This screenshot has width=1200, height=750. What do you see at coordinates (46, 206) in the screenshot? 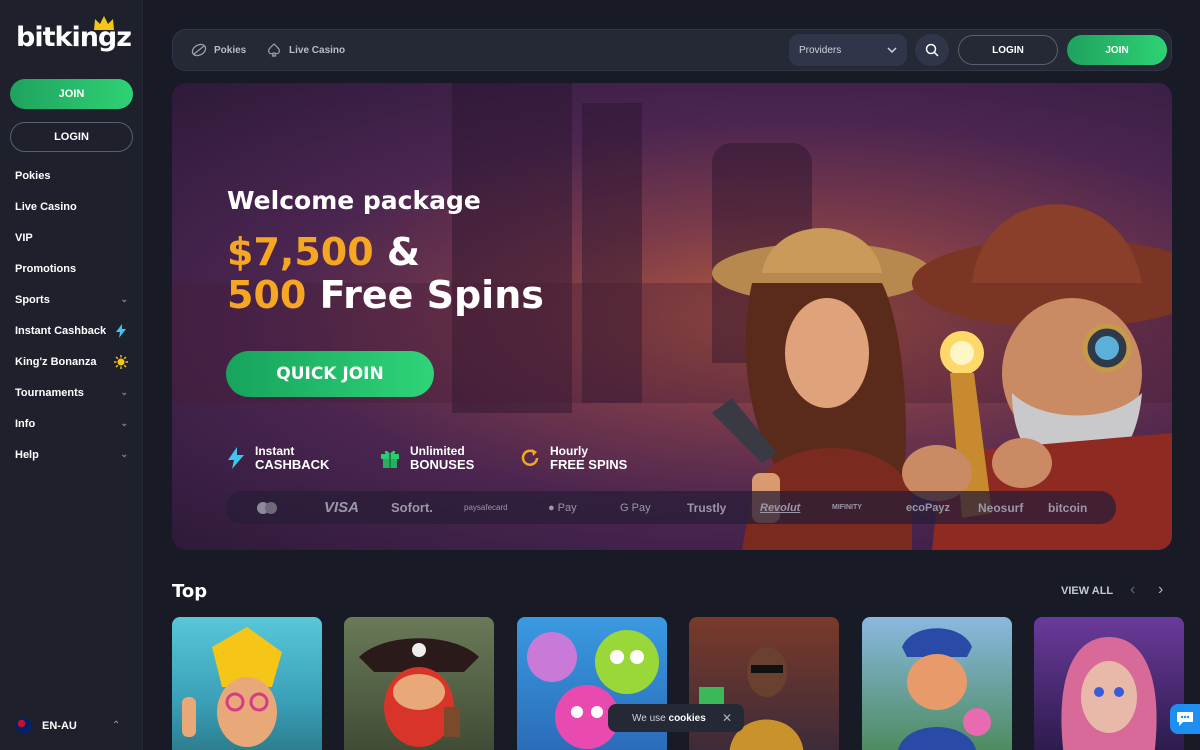
I see `sidebar-item-label: Live Casino` at bounding box center [46, 206].